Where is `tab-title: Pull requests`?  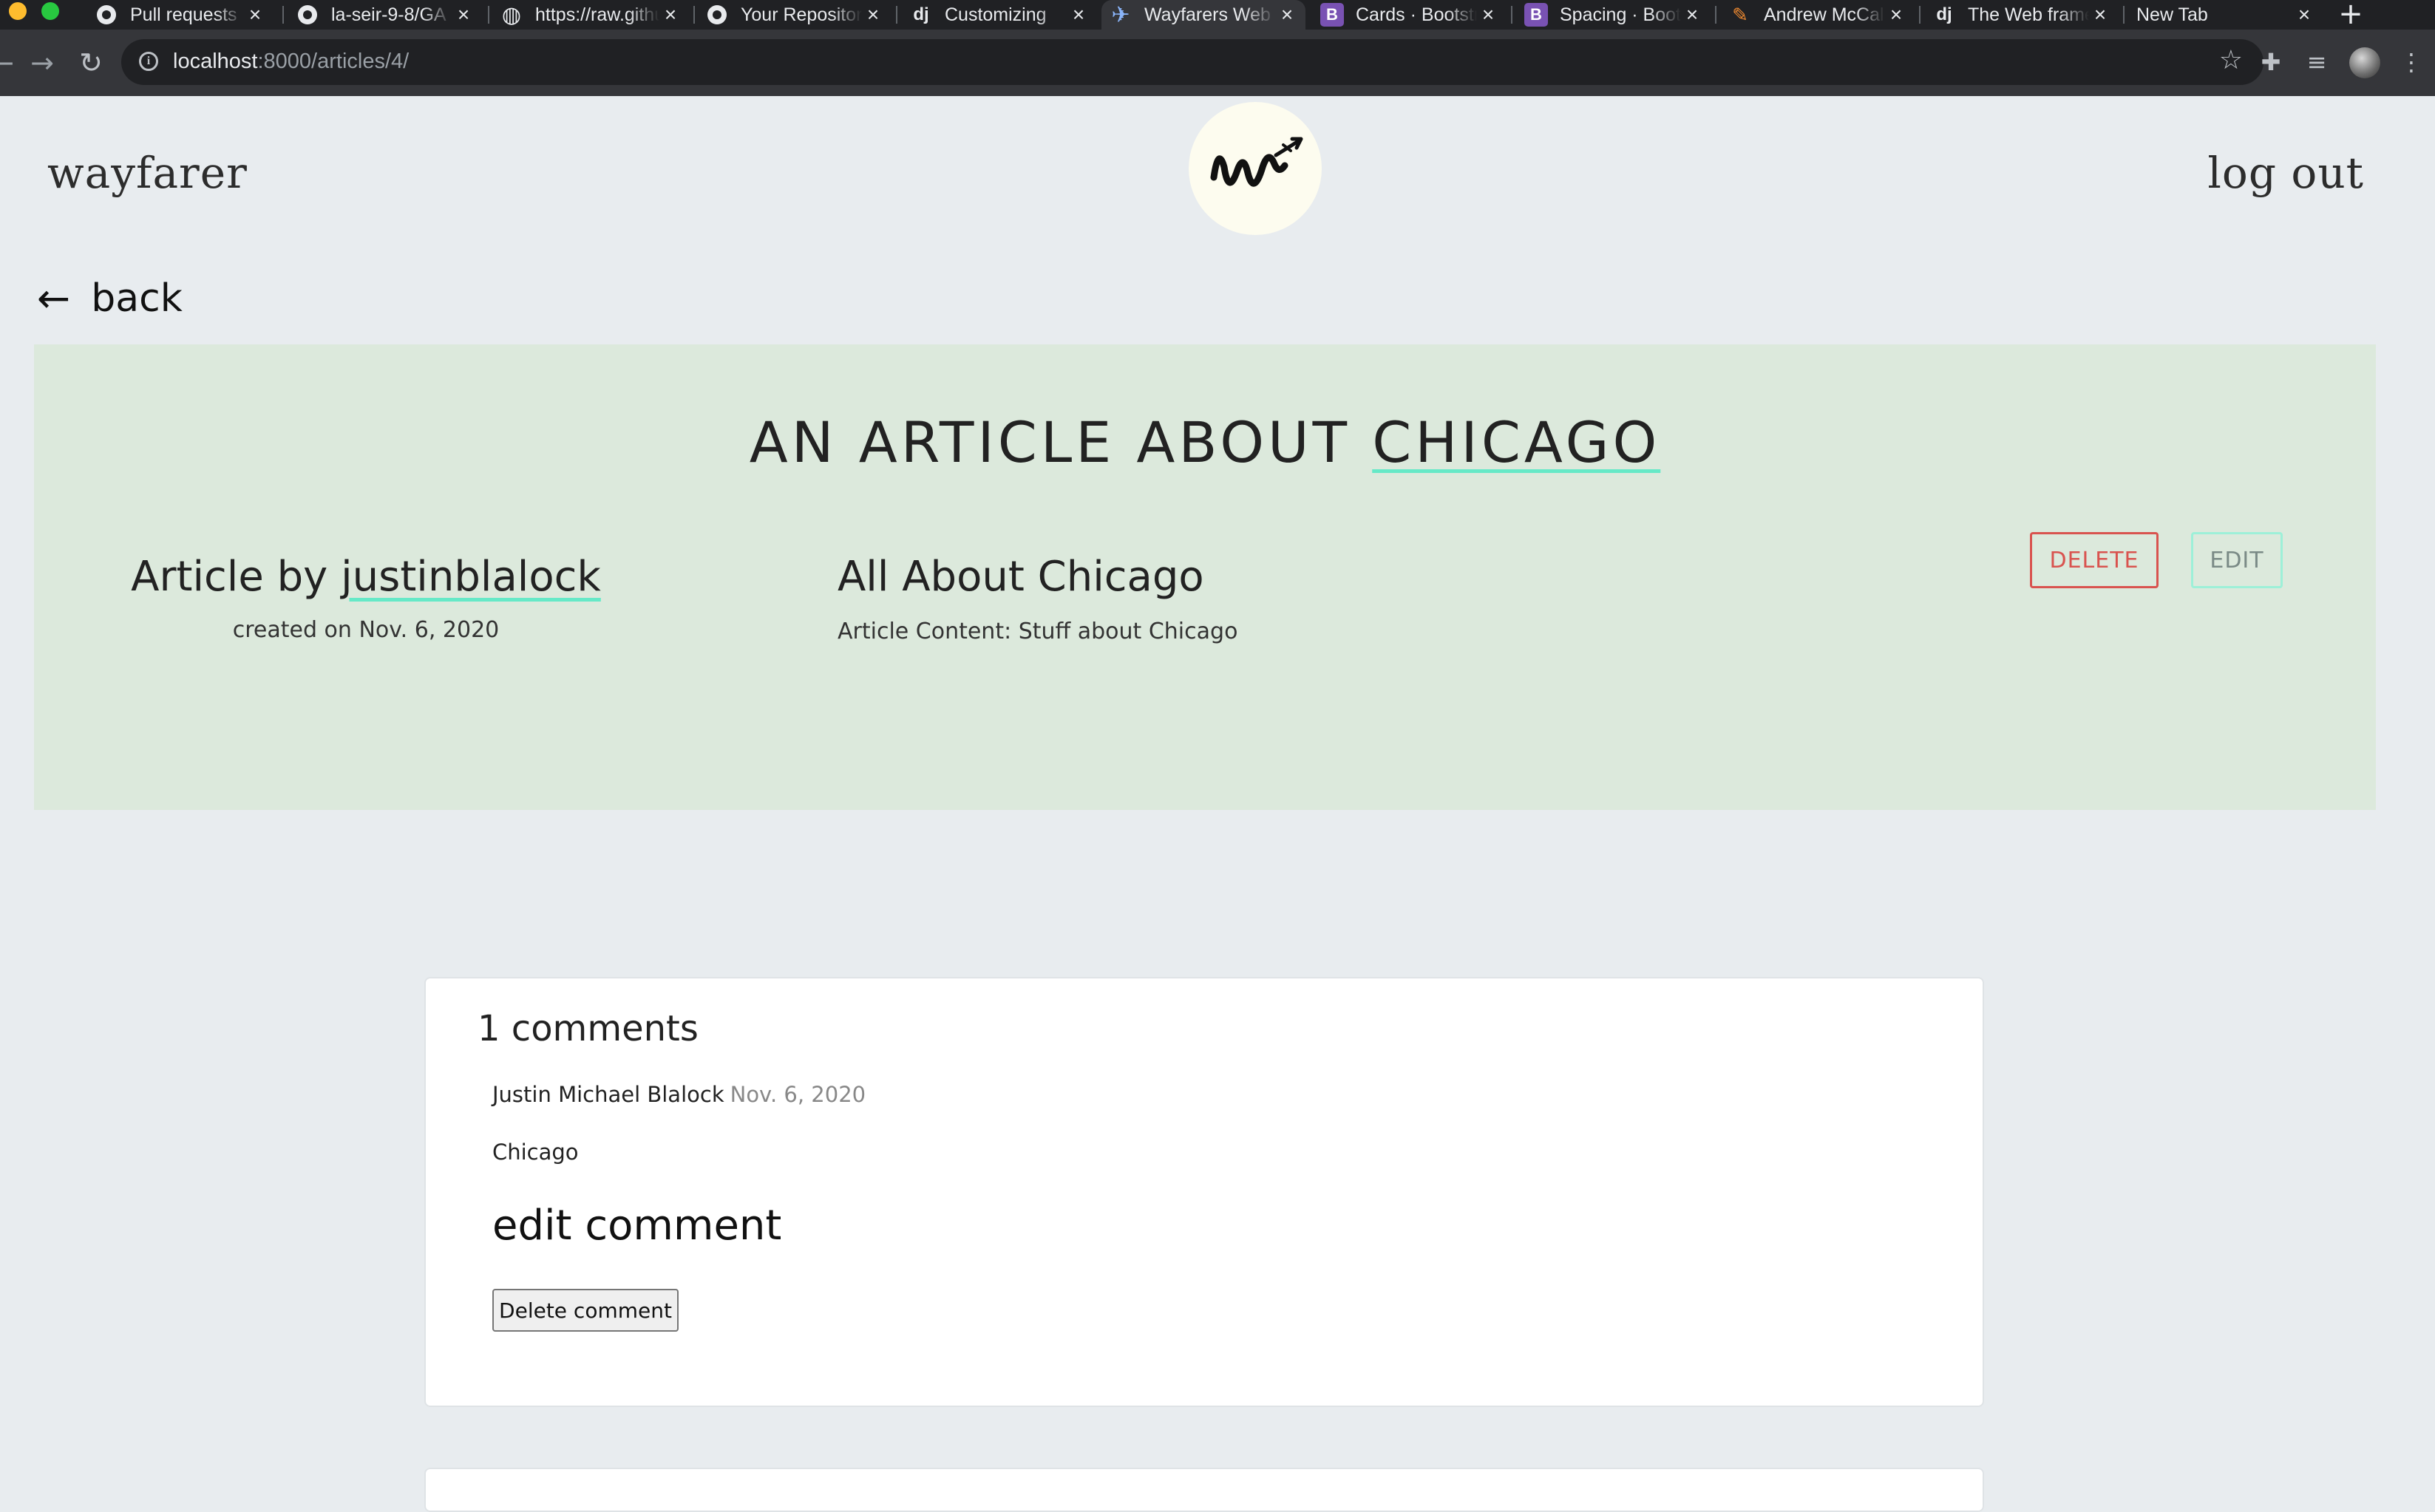
tab-title: Pull requests is located at coordinates (183, 14).